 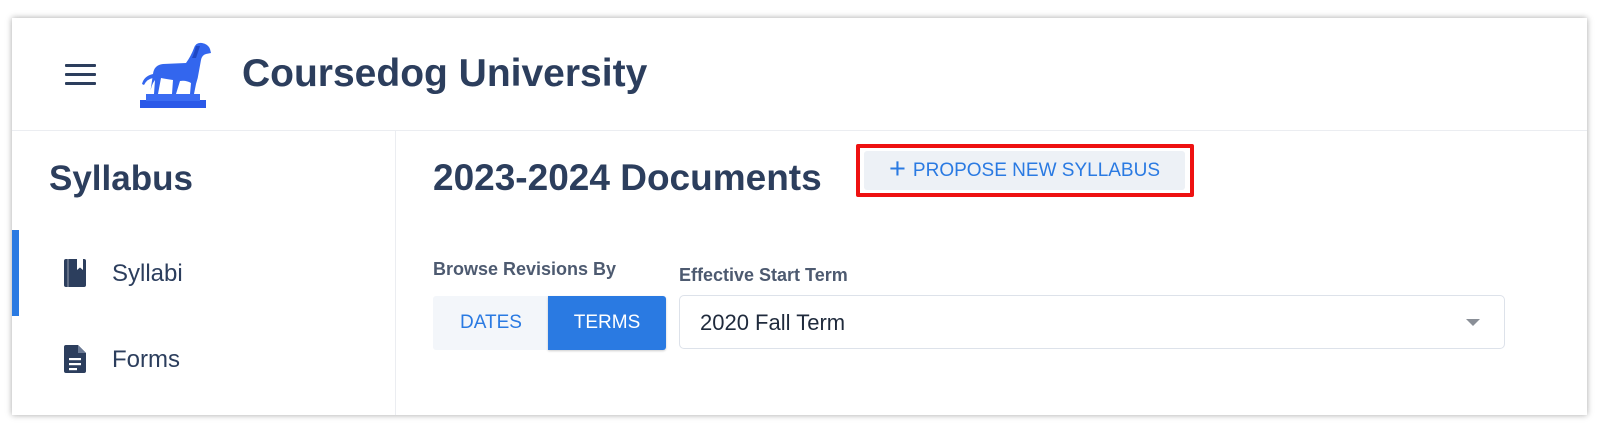 I want to click on toggle-terms-button: TERMS, so click(x=607, y=323).